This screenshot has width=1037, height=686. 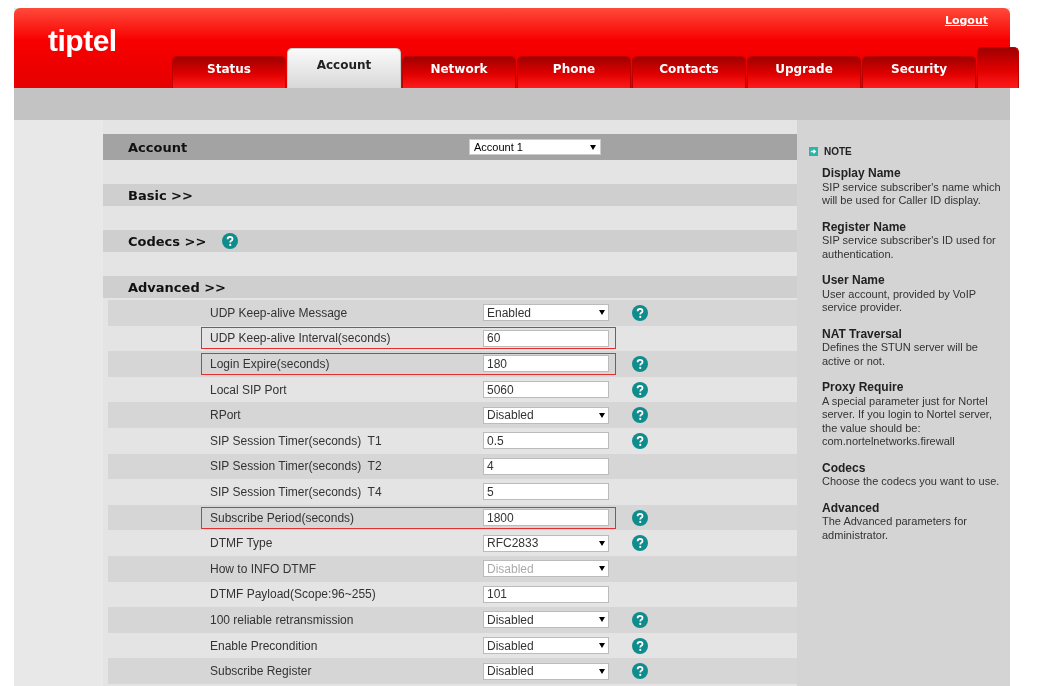 What do you see at coordinates (344, 68) in the screenshot?
I see `nav-tab: Account` at bounding box center [344, 68].